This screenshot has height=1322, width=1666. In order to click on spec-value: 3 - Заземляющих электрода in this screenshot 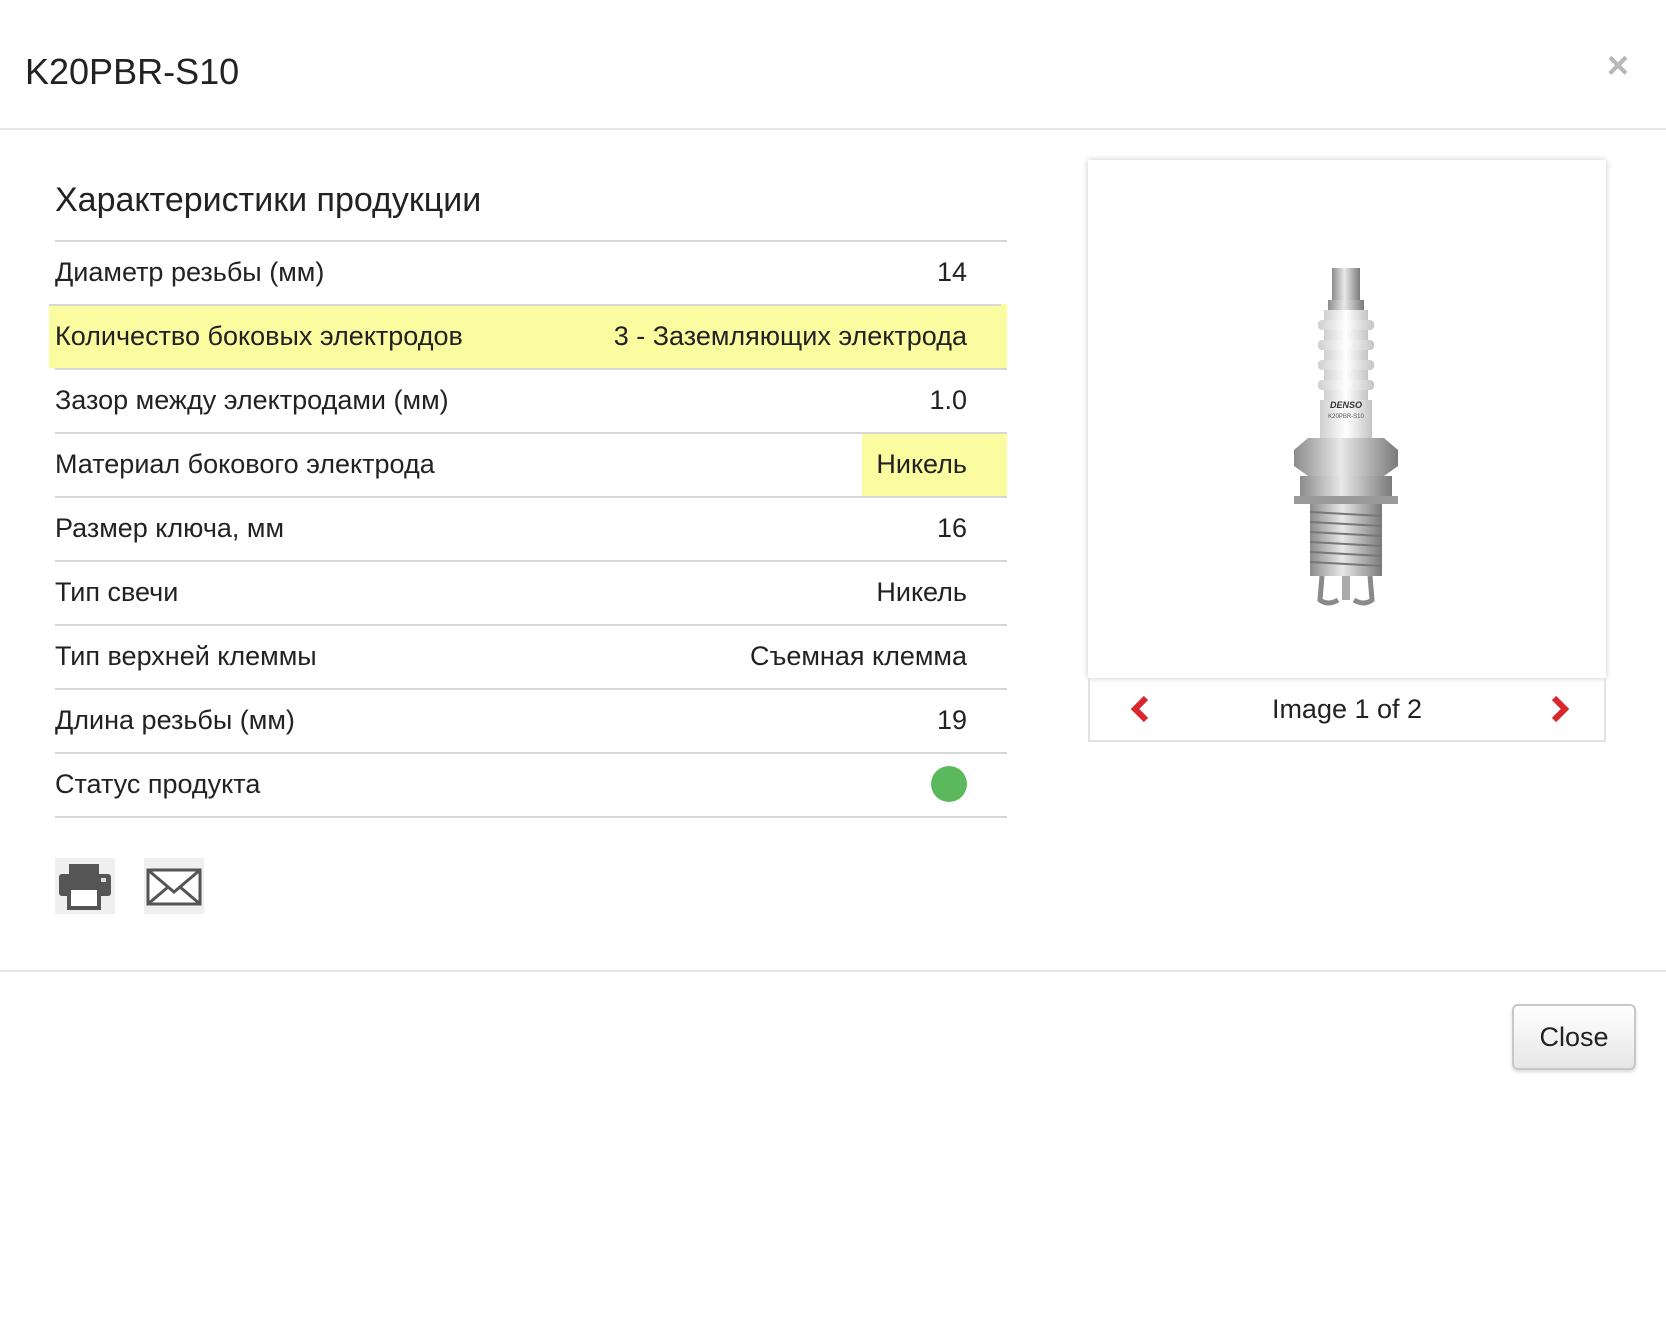, I will do `click(790, 336)`.